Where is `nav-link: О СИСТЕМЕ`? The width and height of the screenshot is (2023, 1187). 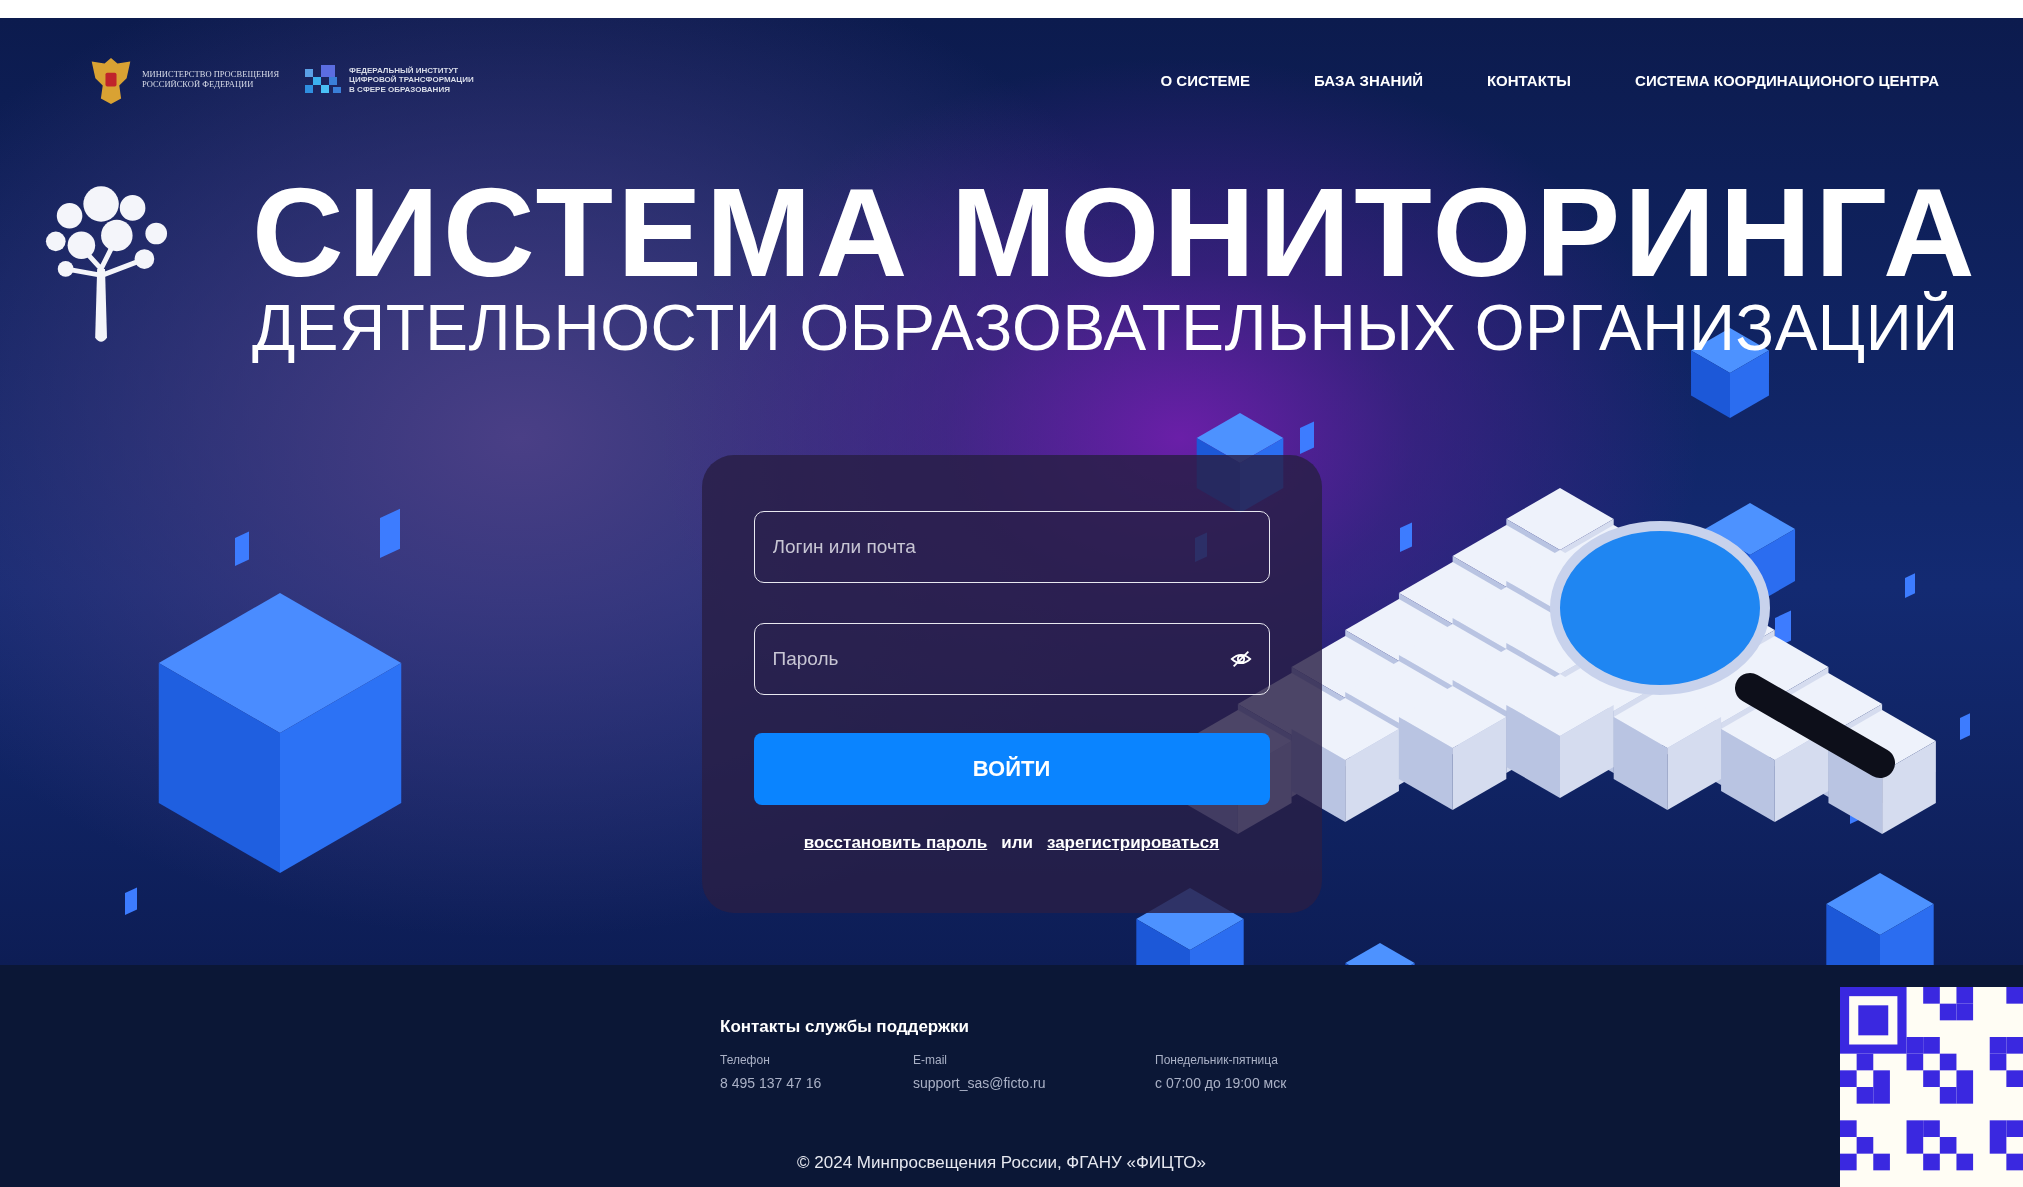
nav-link: О СИСТЕМЕ is located at coordinates (1205, 80).